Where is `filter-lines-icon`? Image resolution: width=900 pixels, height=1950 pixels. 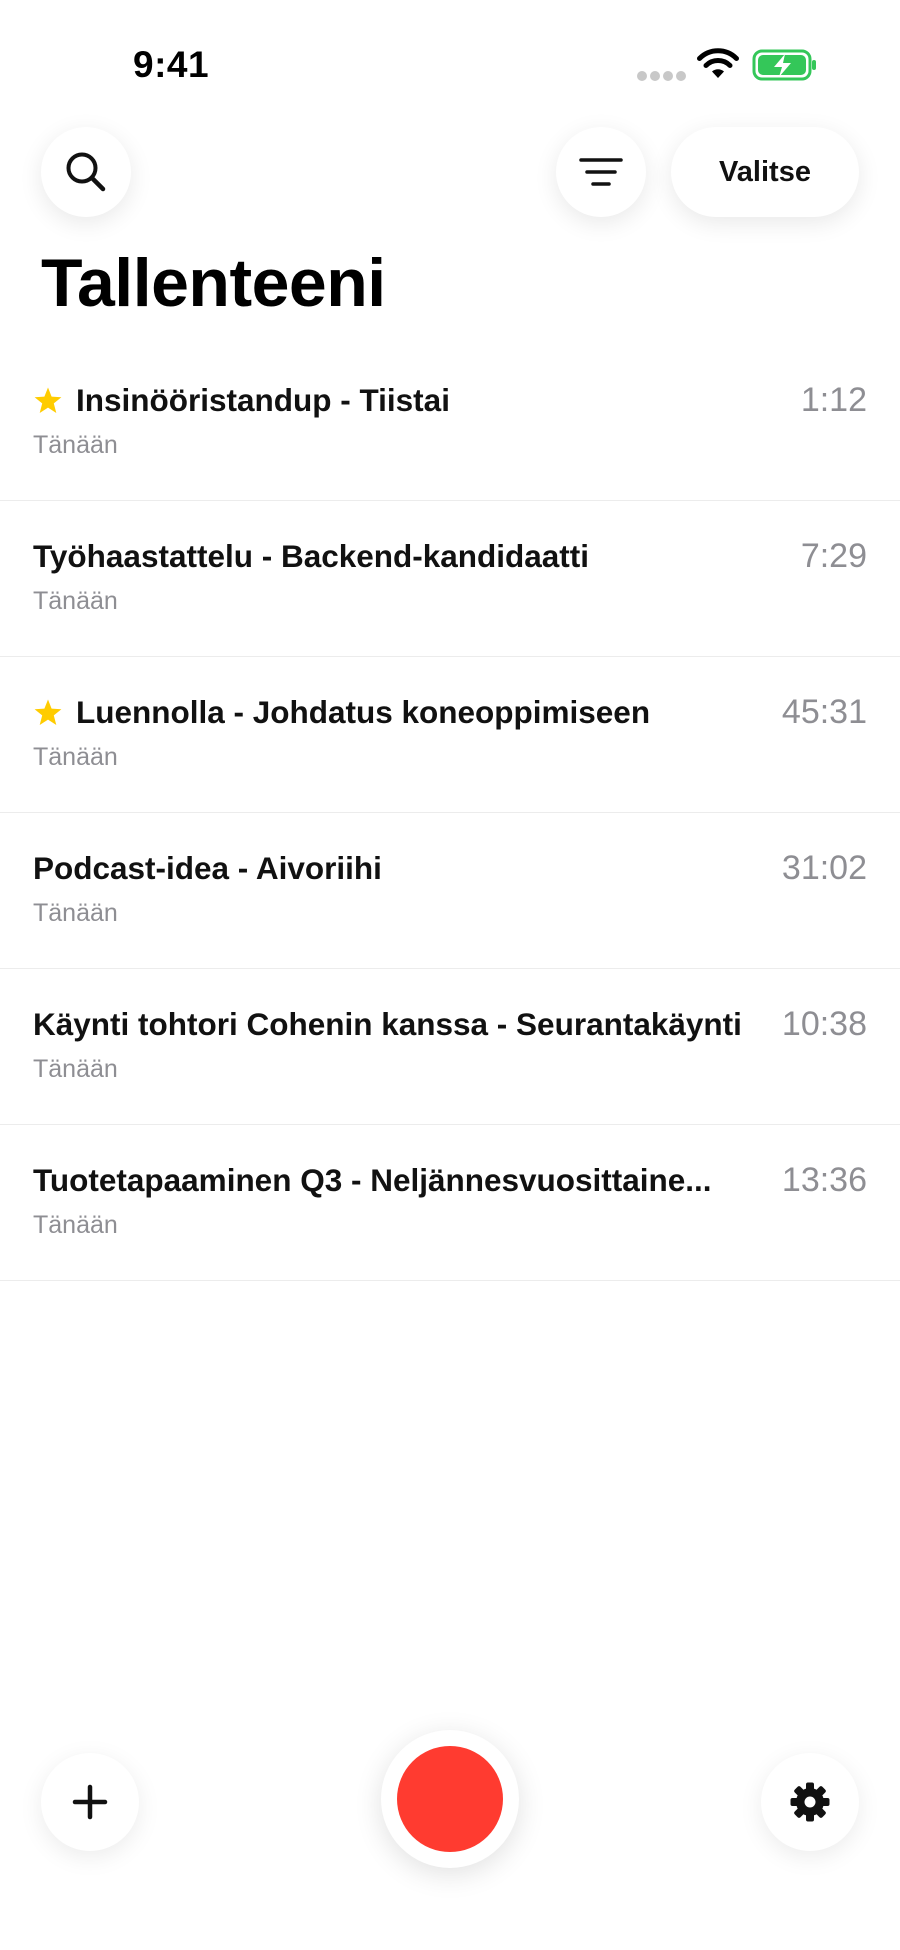
filter-lines-icon is located at coordinates (601, 172).